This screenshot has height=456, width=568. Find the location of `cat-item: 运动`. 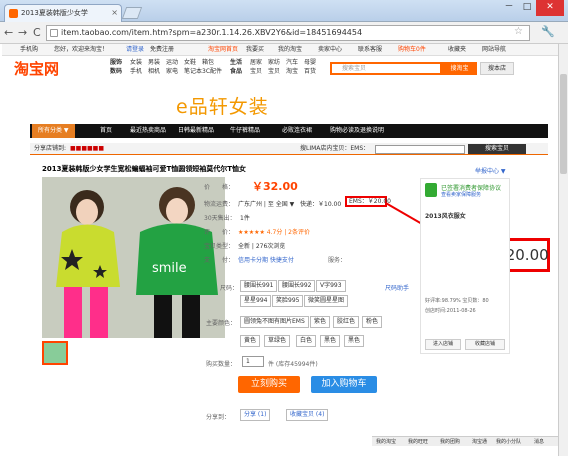

cat-item: 运动 is located at coordinates (172, 62).